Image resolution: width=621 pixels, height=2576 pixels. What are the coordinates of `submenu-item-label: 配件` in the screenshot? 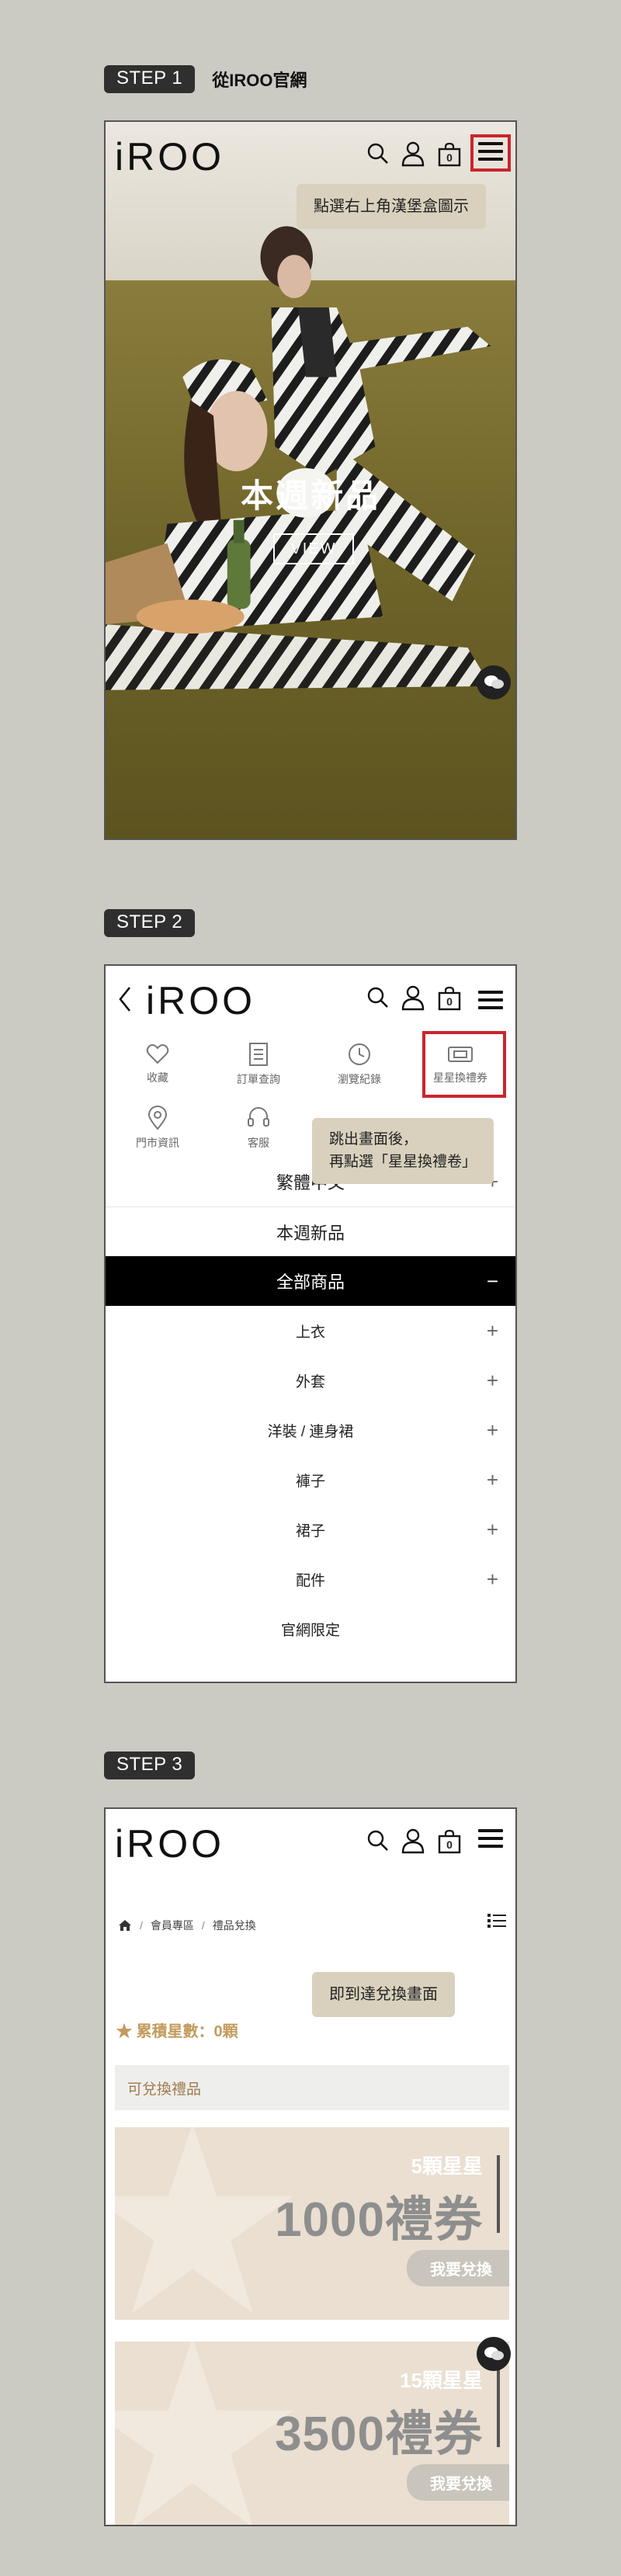 It's located at (310, 1580).